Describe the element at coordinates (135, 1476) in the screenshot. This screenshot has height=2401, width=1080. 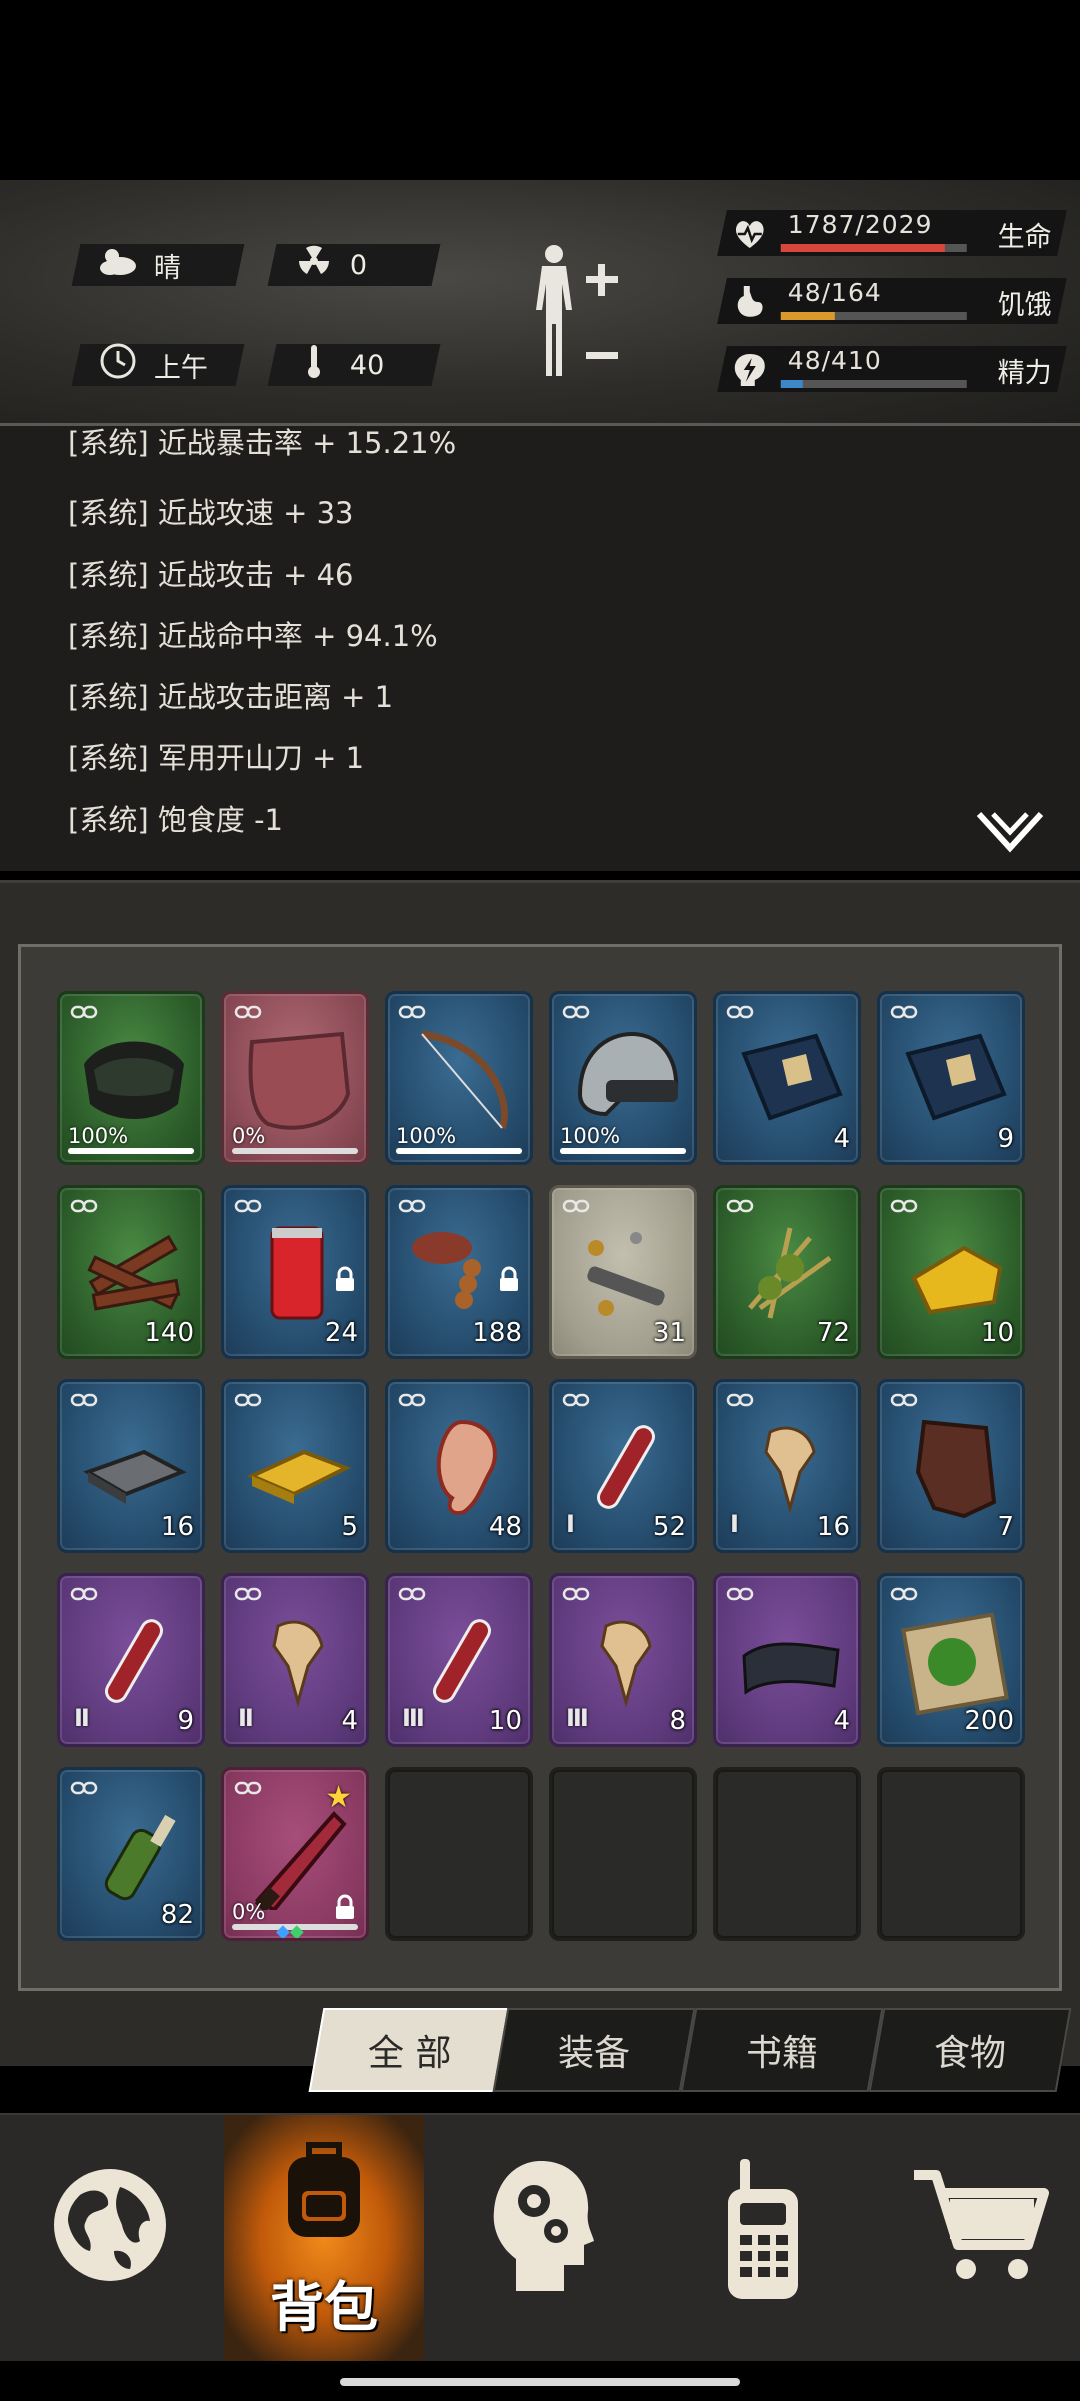
I see `steel-ingot-icon` at that location.